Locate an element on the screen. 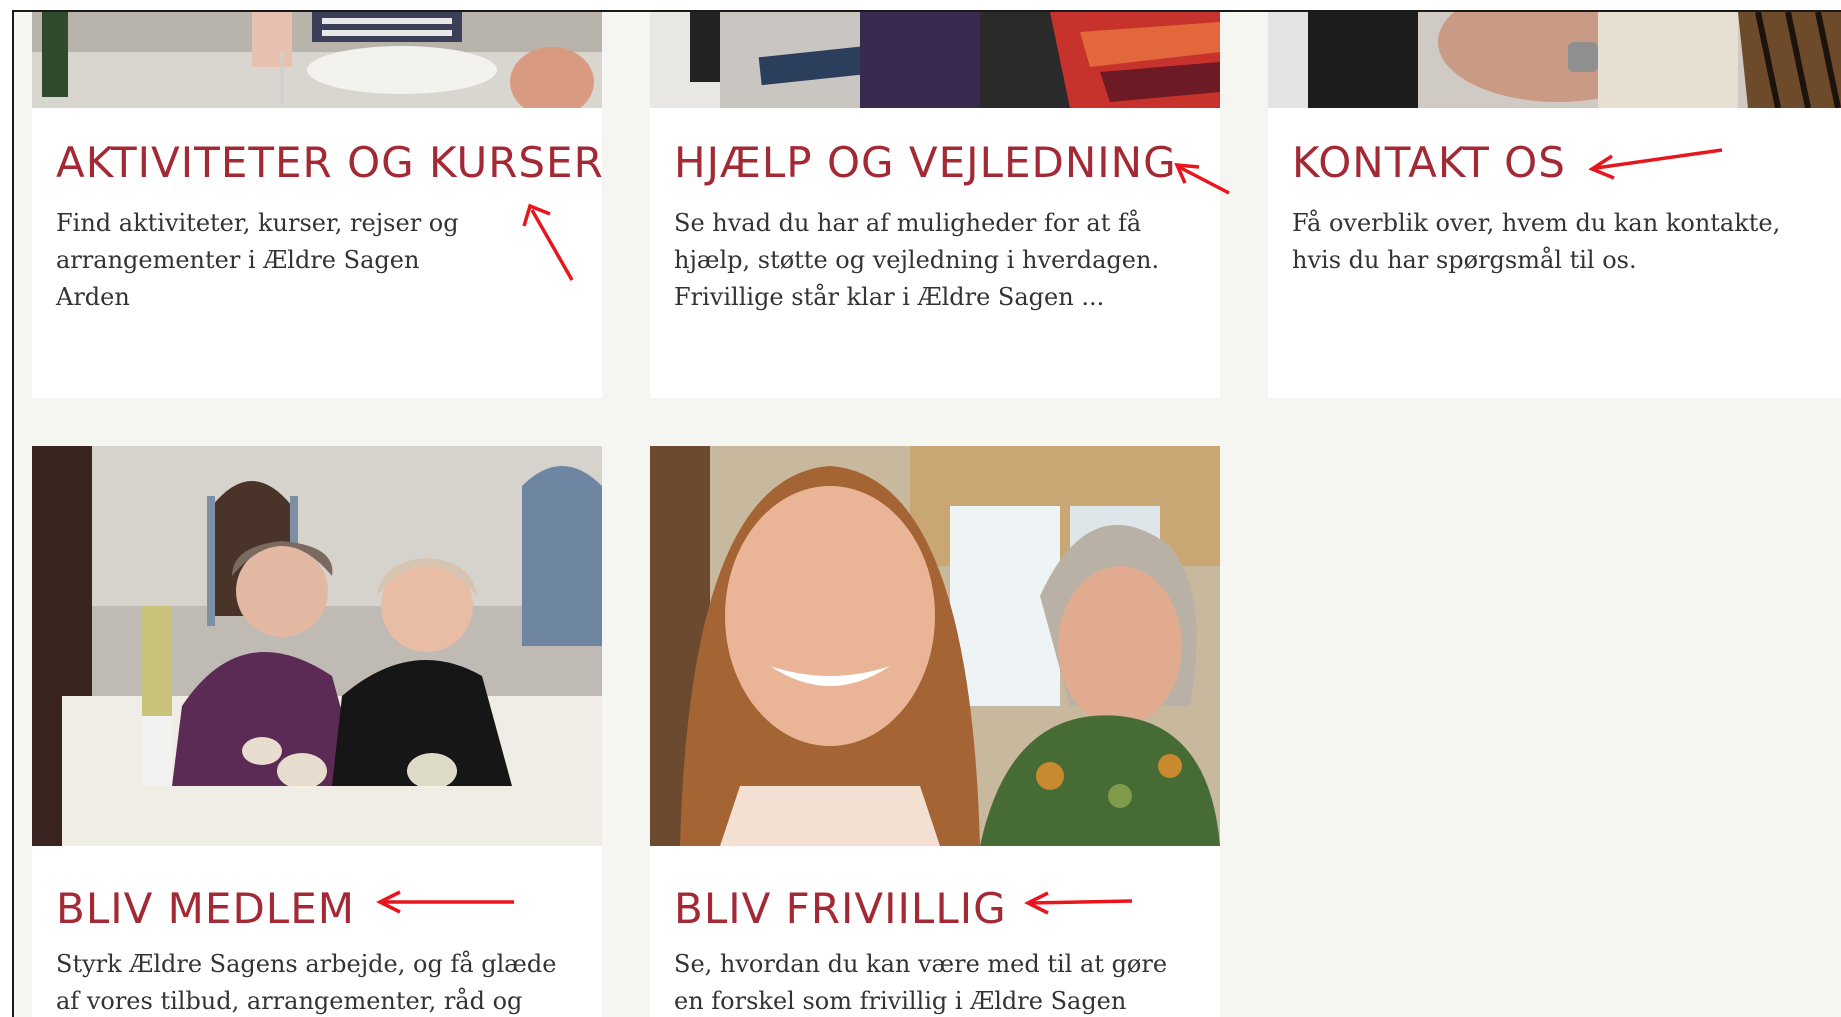  annotation-arrow-aktiviteter is located at coordinates (548, 242).